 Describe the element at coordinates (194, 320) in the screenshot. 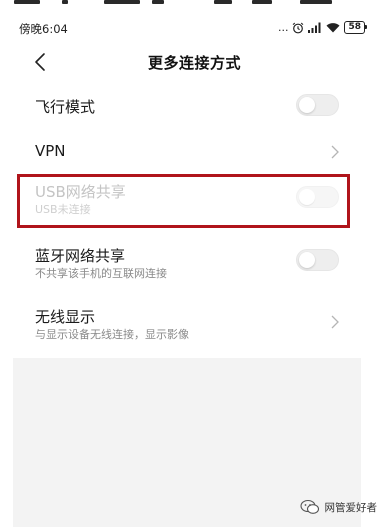

I see `wireless-display-row: 无线显示 与显示设备无线连接，显示影像` at that location.